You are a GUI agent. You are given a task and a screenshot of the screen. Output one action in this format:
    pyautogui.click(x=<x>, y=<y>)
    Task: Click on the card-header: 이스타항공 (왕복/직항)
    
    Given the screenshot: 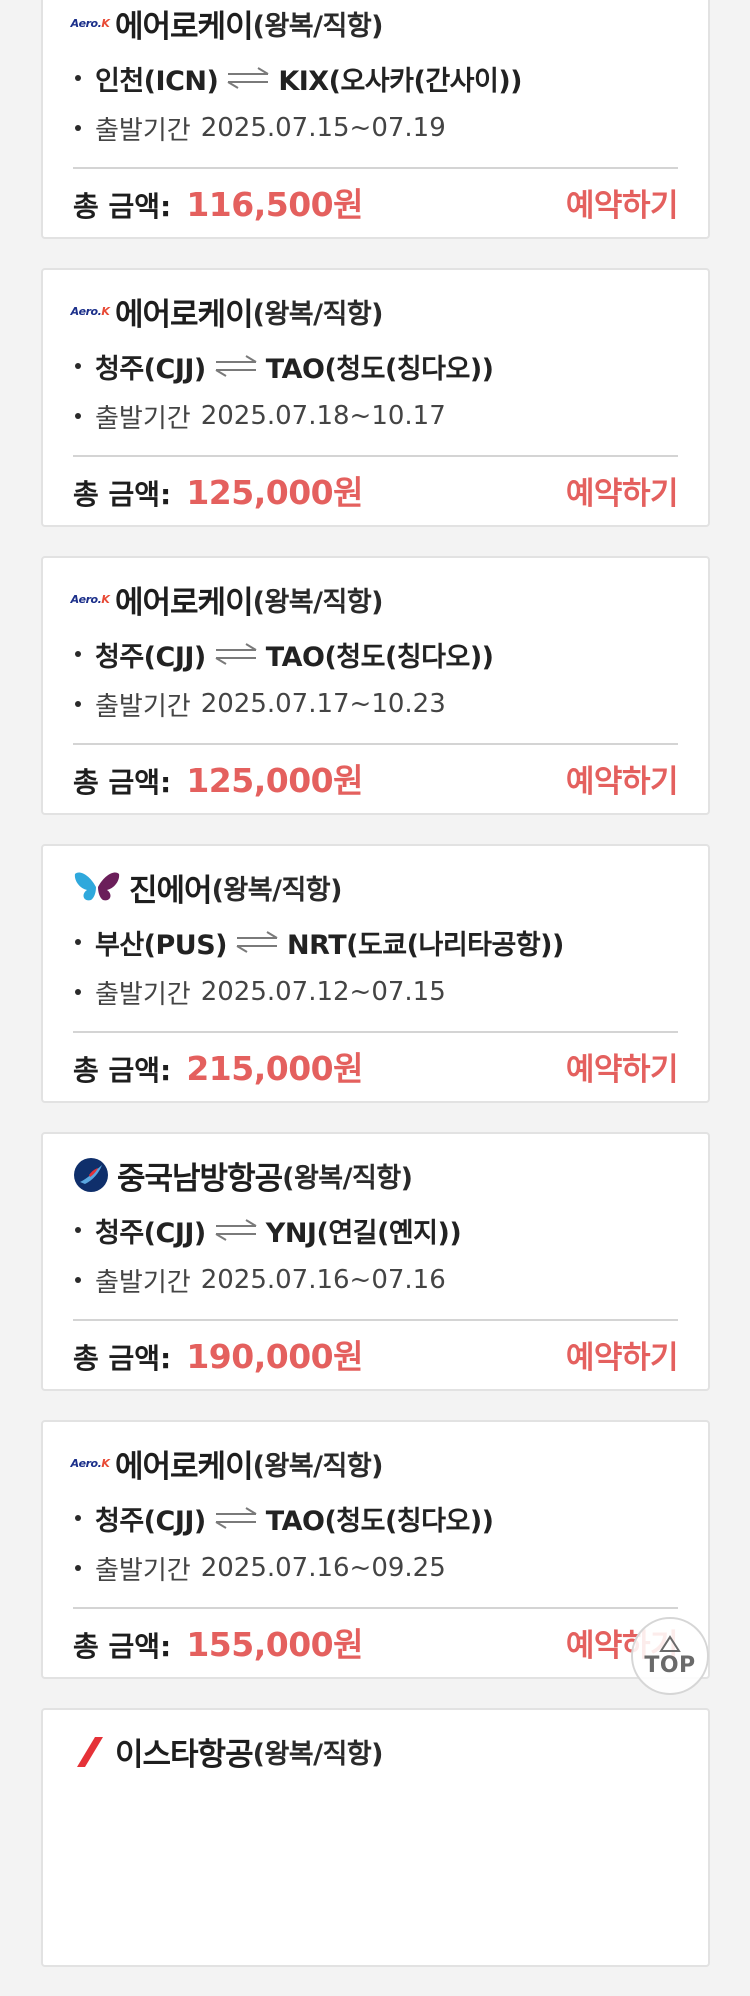 What is the action you would take?
    pyautogui.click(x=228, y=1751)
    